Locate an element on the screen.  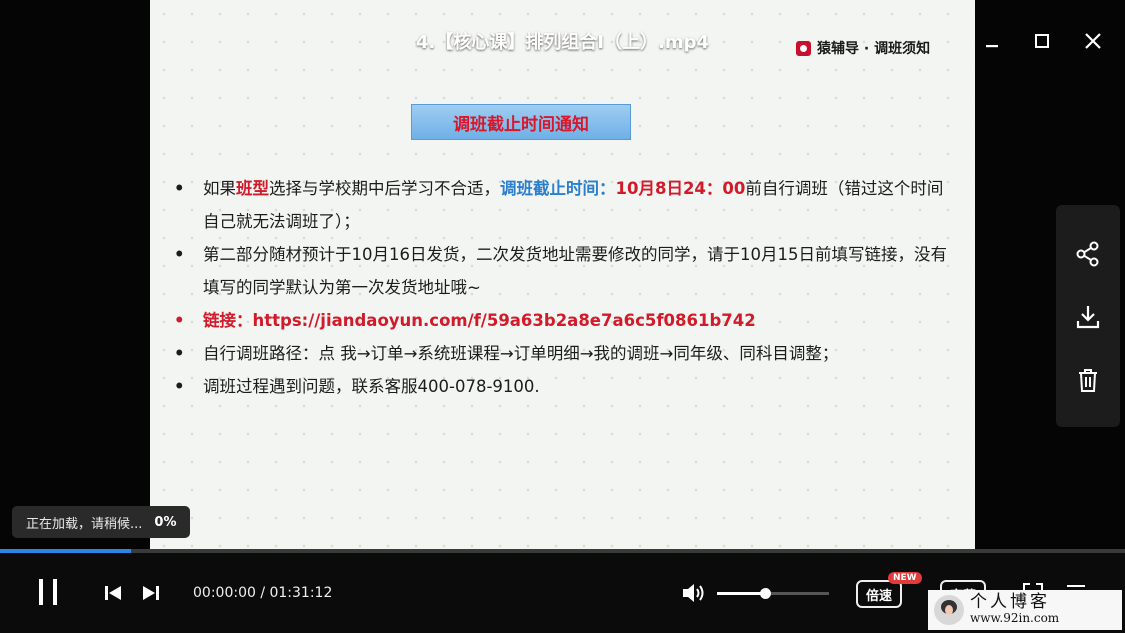
close-button is located at coordinates (1093, 41).